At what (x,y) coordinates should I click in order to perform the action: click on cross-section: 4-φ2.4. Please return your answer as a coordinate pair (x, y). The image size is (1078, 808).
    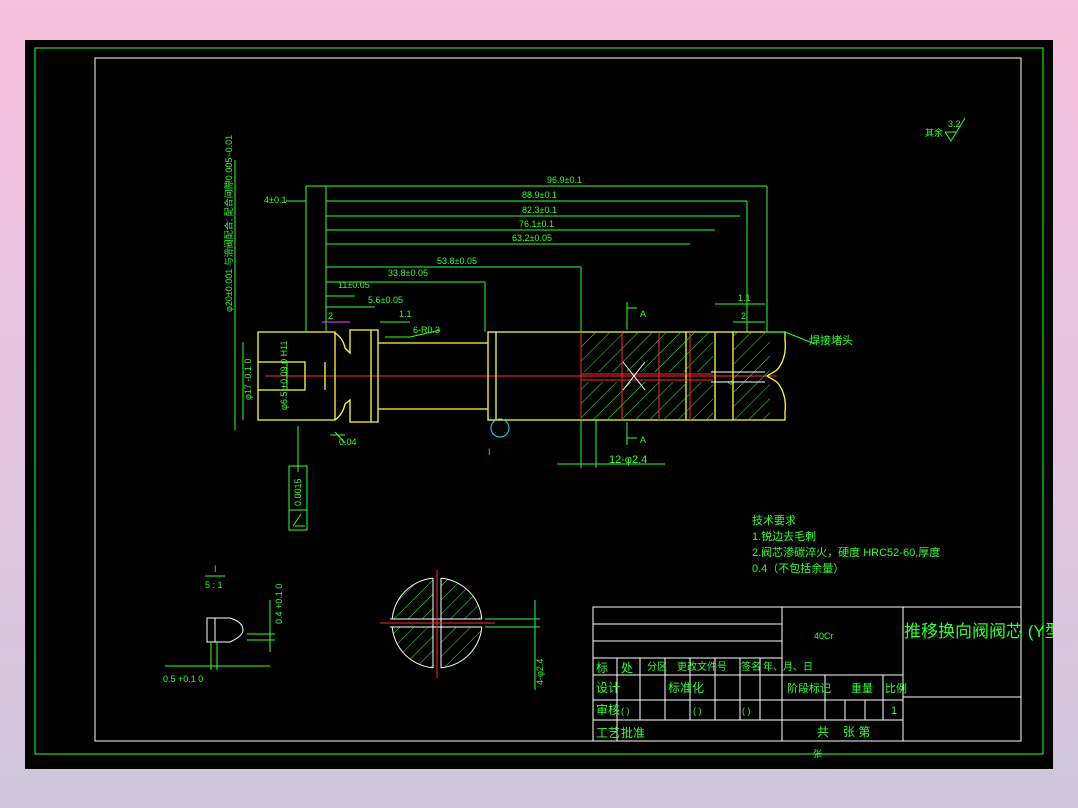
    Looking at the image, I should click on (462, 630).